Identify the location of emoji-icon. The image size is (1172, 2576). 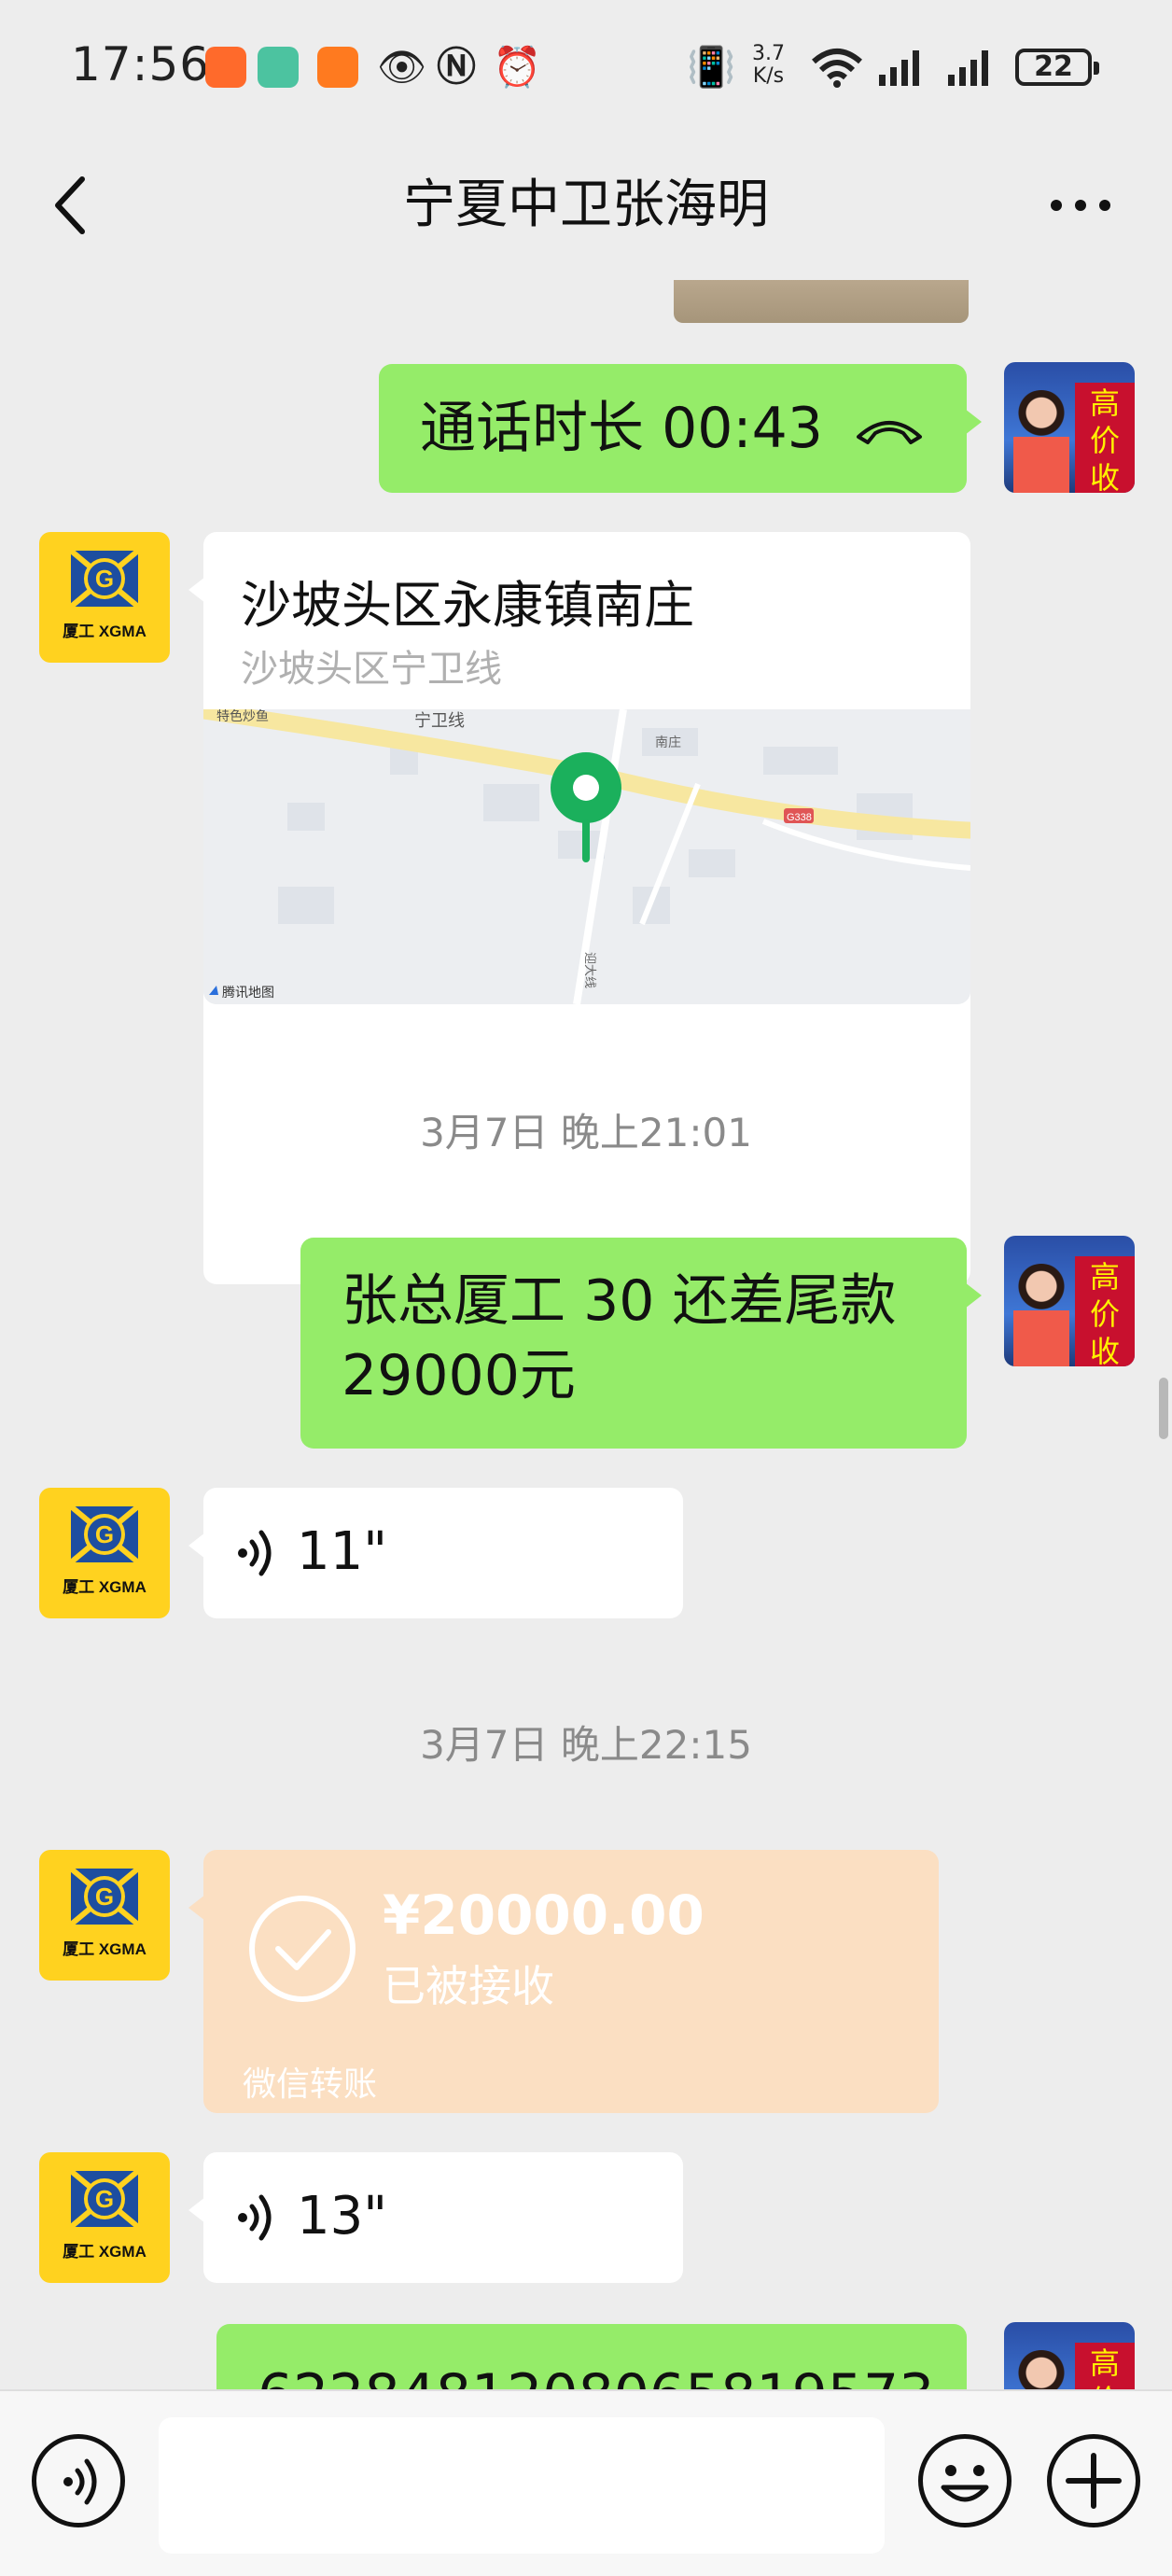
(965, 2483).